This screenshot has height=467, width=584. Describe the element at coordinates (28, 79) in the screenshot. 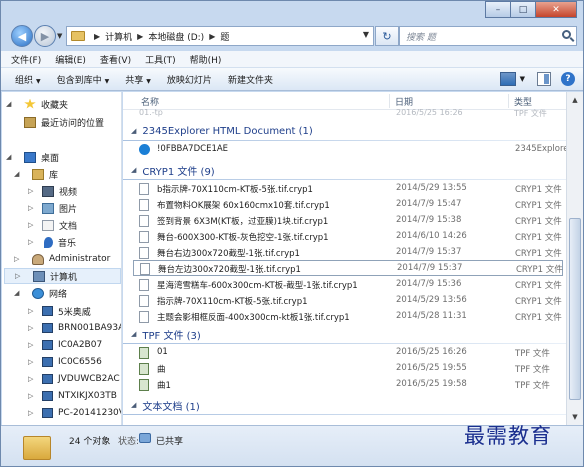

I see `organize-button: 组织 ▼` at that location.